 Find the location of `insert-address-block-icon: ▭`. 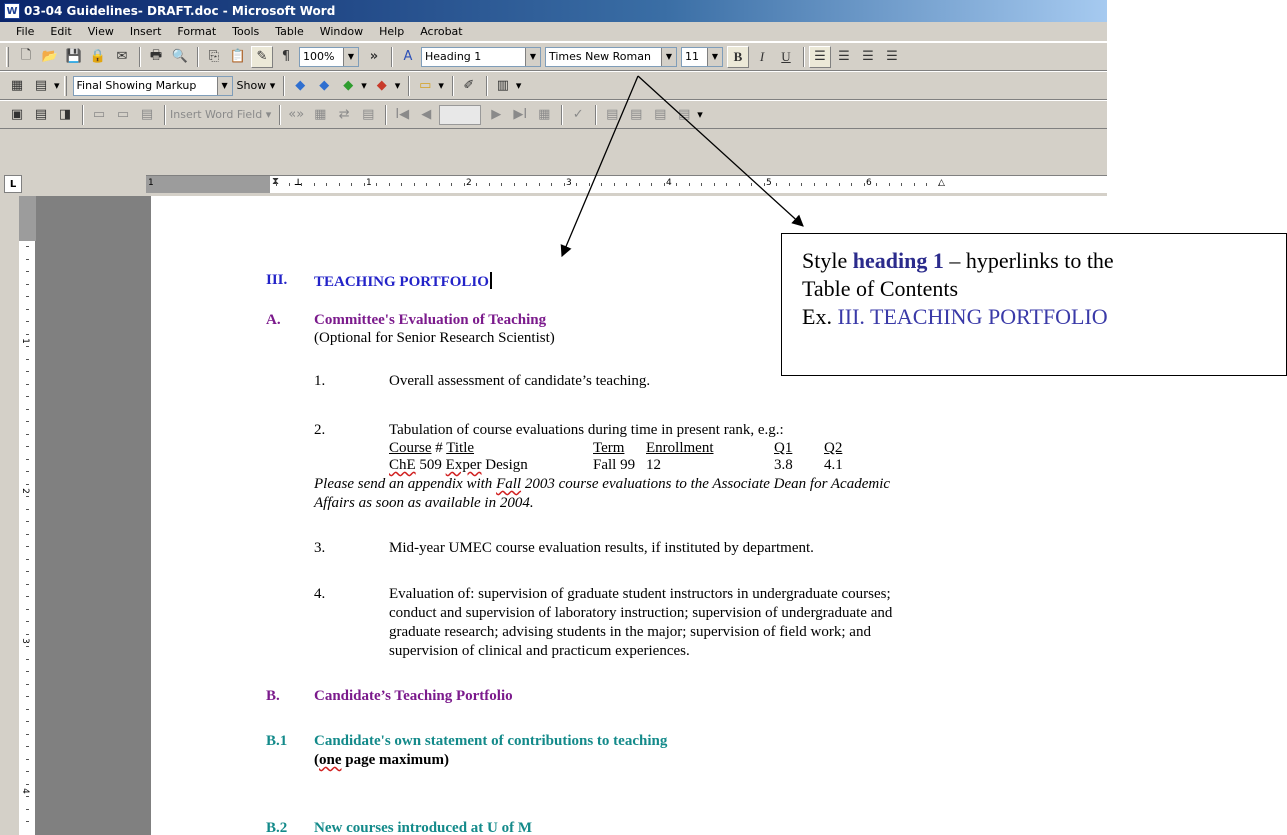

insert-address-block-icon: ▭ is located at coordinates (99, 115).